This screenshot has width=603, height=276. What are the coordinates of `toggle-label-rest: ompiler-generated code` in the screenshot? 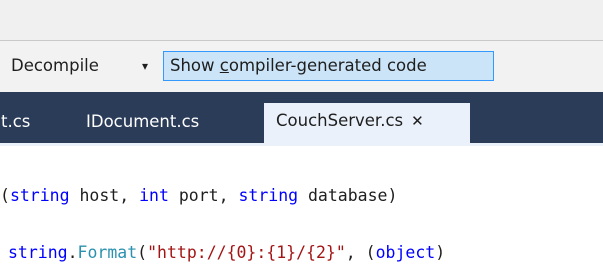 It's located at (327, 65).